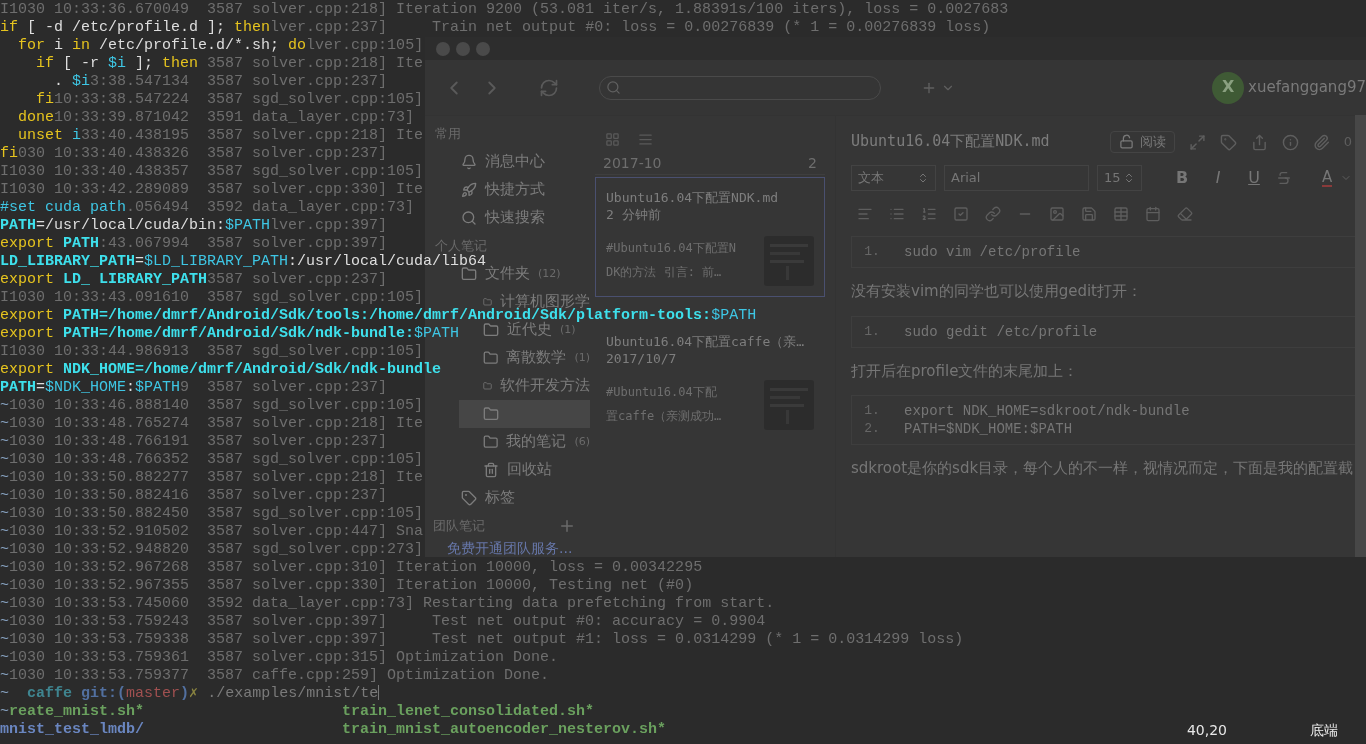 This screenshot has width=1366, height=744. Describe the element at coordinates (612, 139) in the screenshot. I see `grid-view-icon` at that location.